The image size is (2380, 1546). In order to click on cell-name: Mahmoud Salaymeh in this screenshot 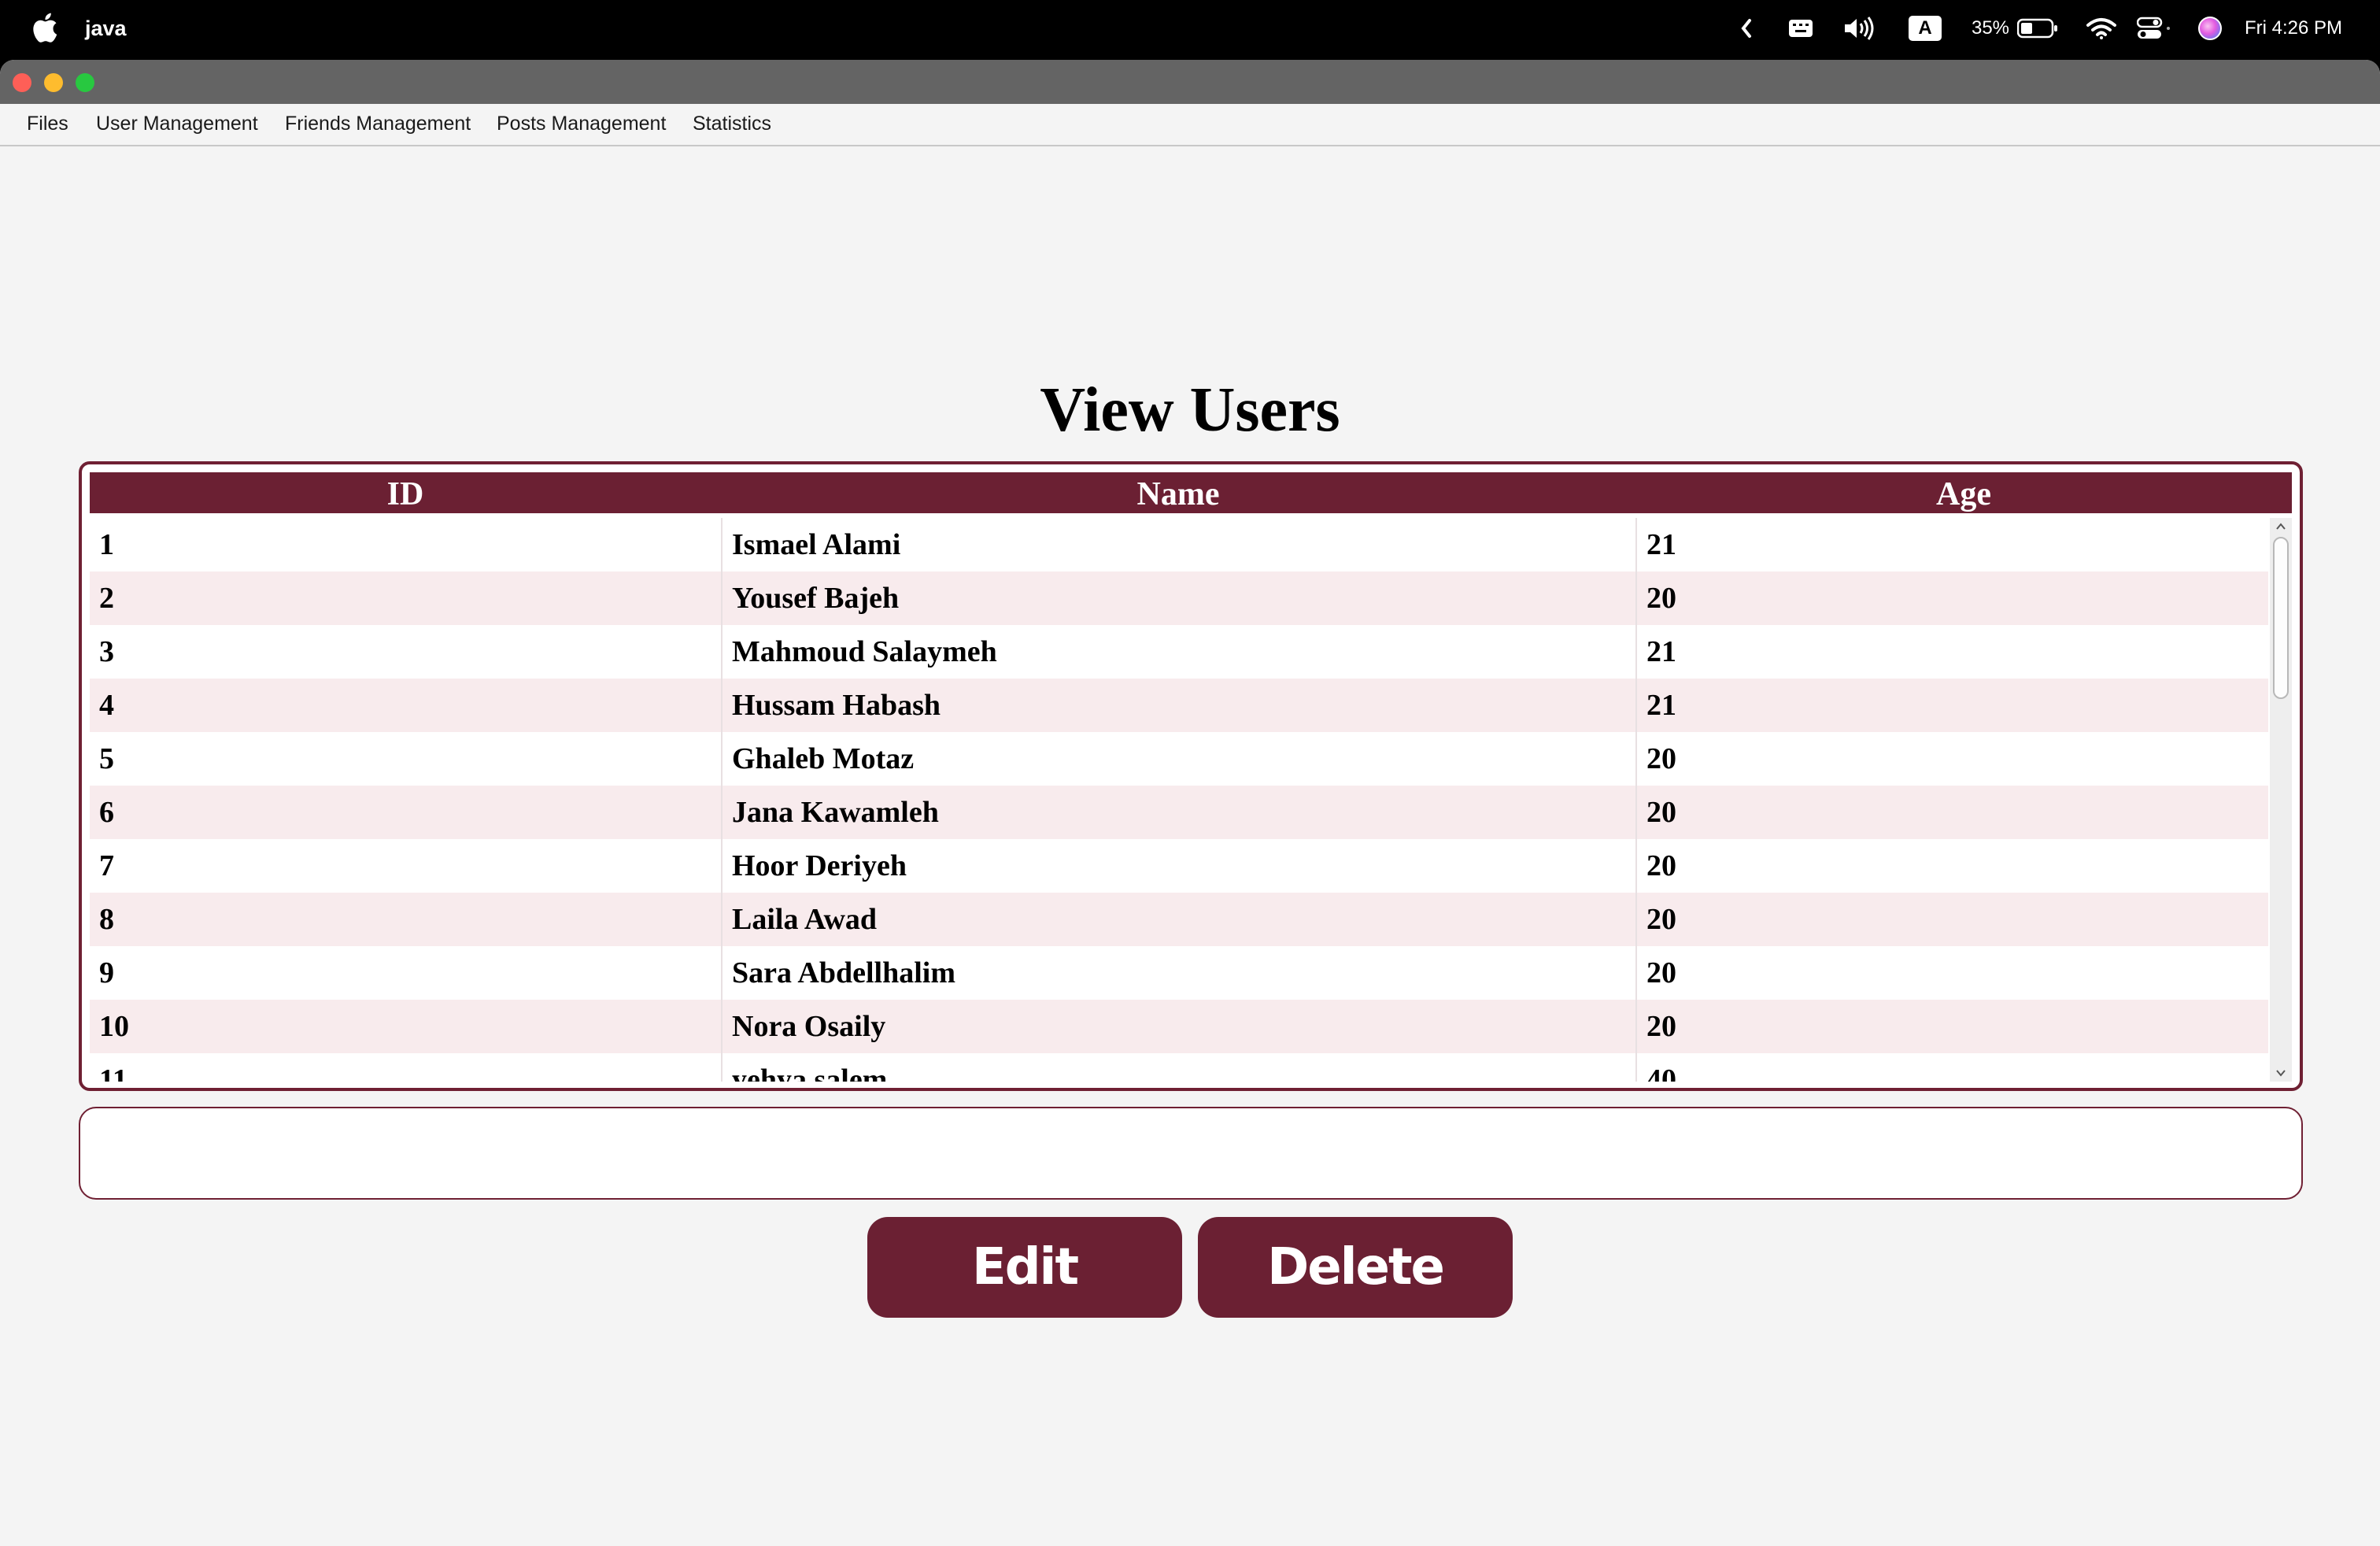, I will do `click(1178, 652)`.